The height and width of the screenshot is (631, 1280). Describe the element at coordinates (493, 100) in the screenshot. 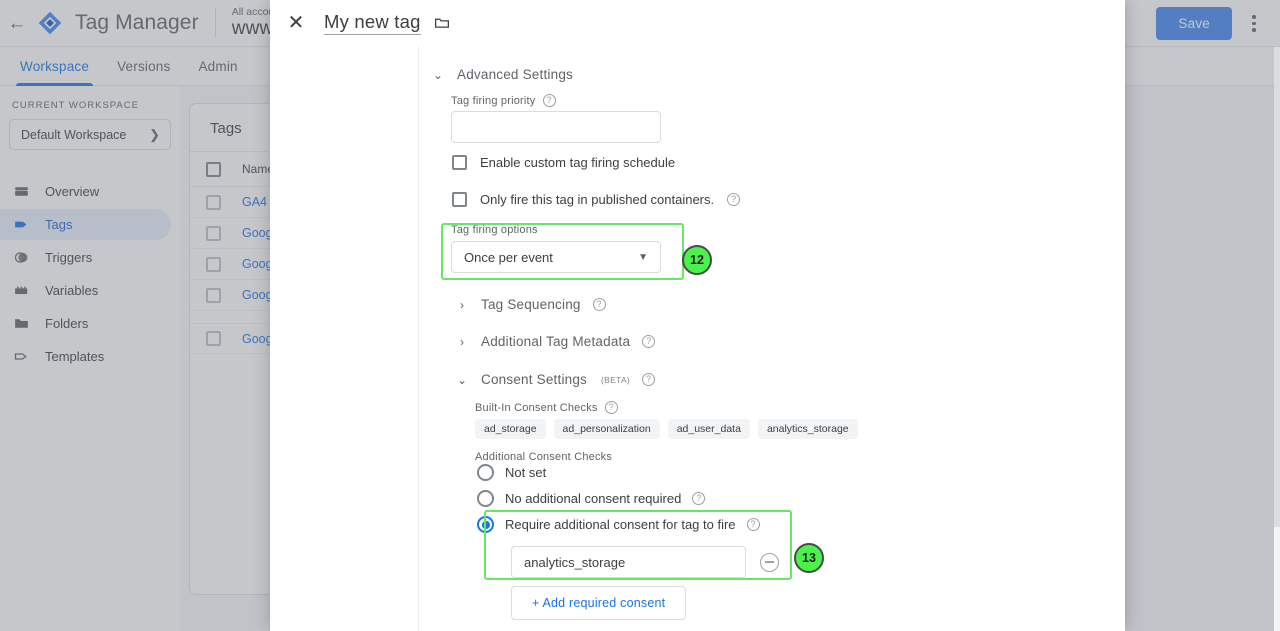

I see `tag-firing-priority-label: Tag firing priority` at that location.